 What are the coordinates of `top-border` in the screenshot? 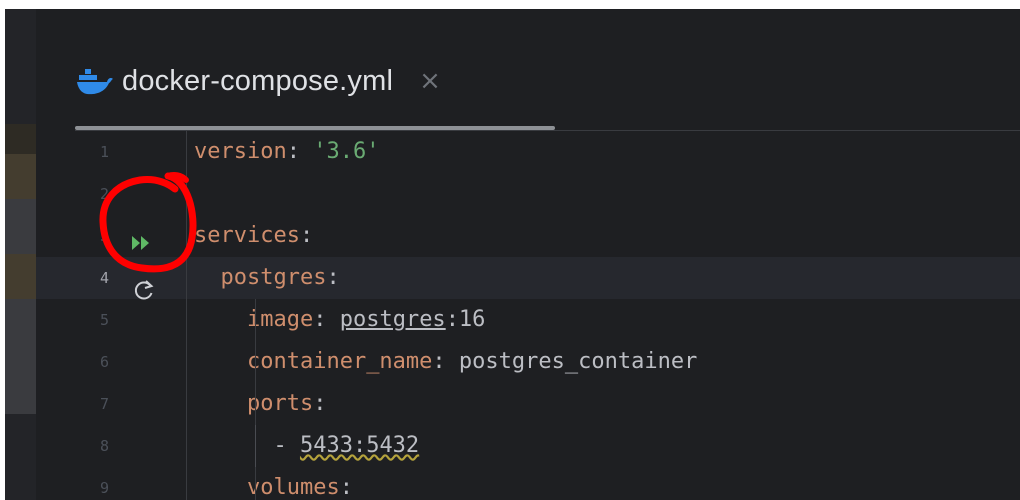 It's located at (510, 4).